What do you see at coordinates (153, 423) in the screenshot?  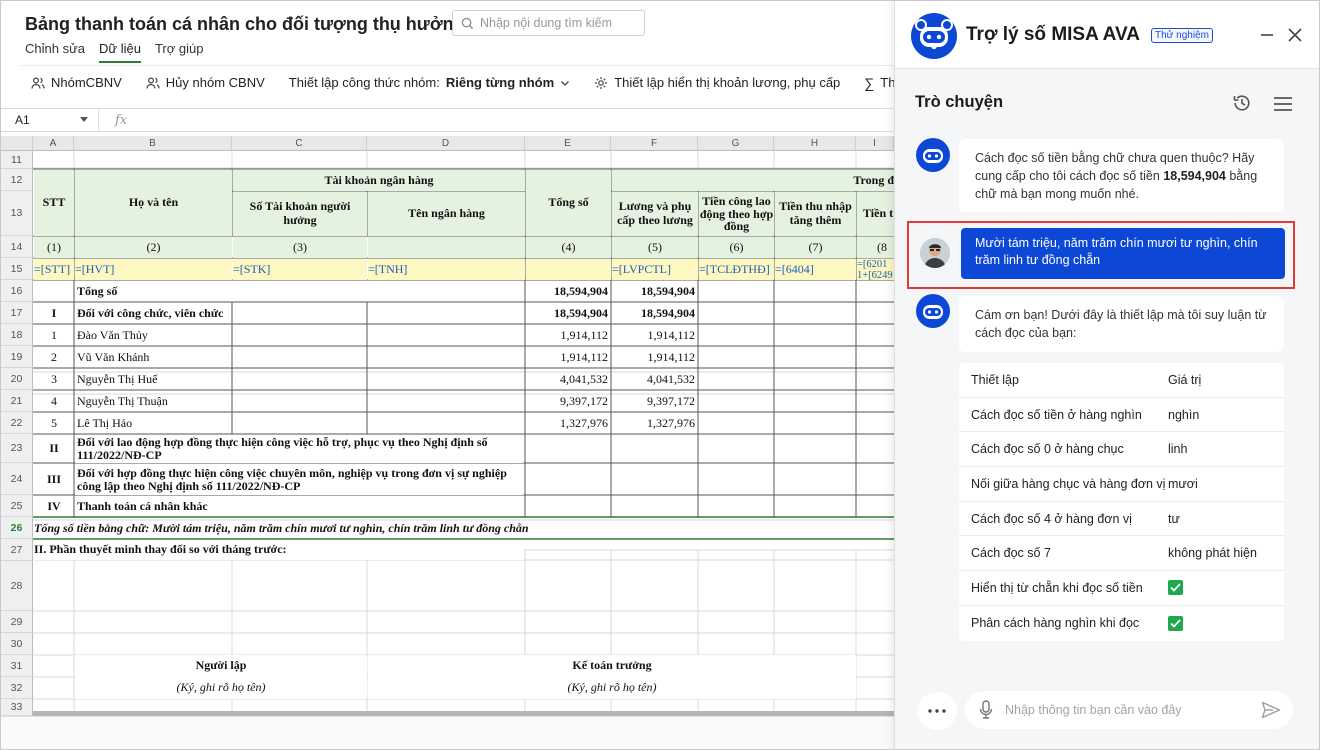 I see `person-name: Lê Thị Hảo` at bounding box center [153, 423].